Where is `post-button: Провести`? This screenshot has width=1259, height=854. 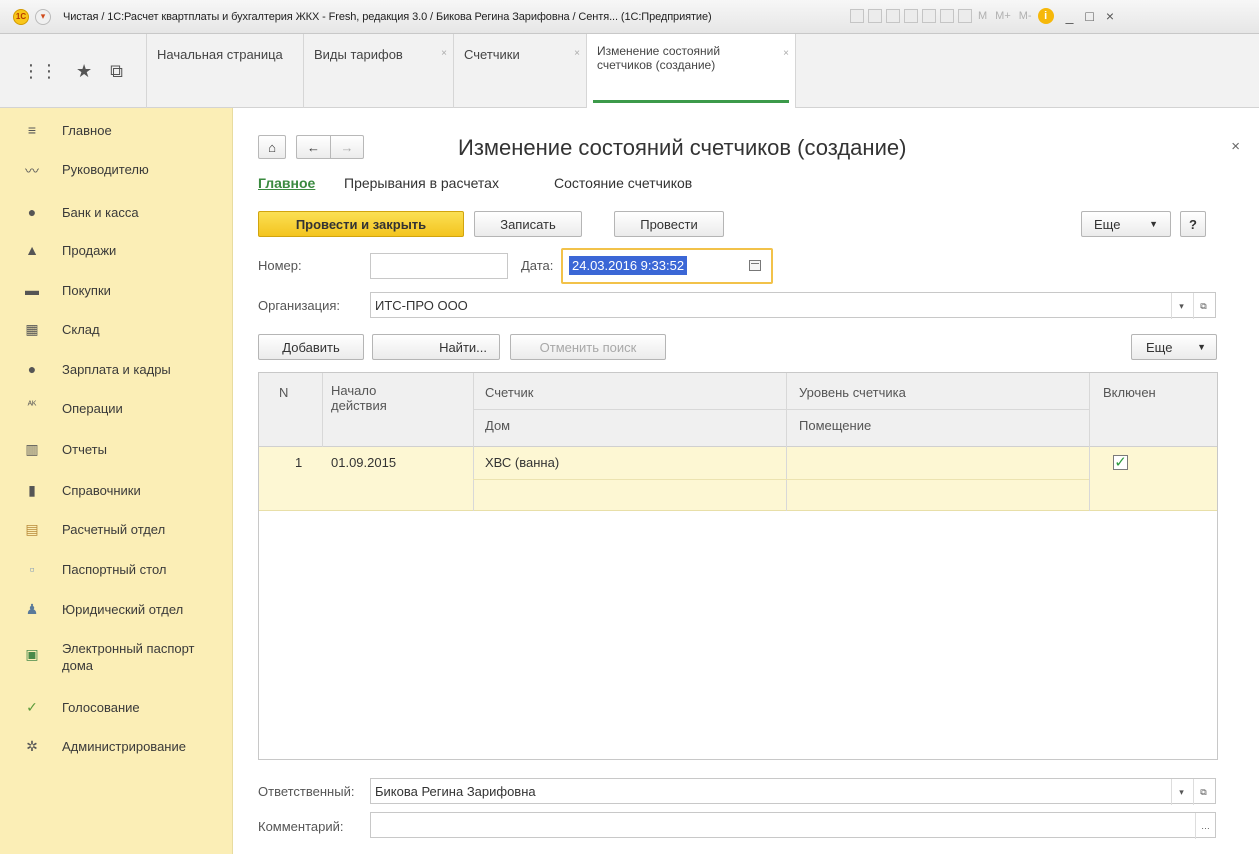 post-button: Провести is located at coordinates (669, 224).